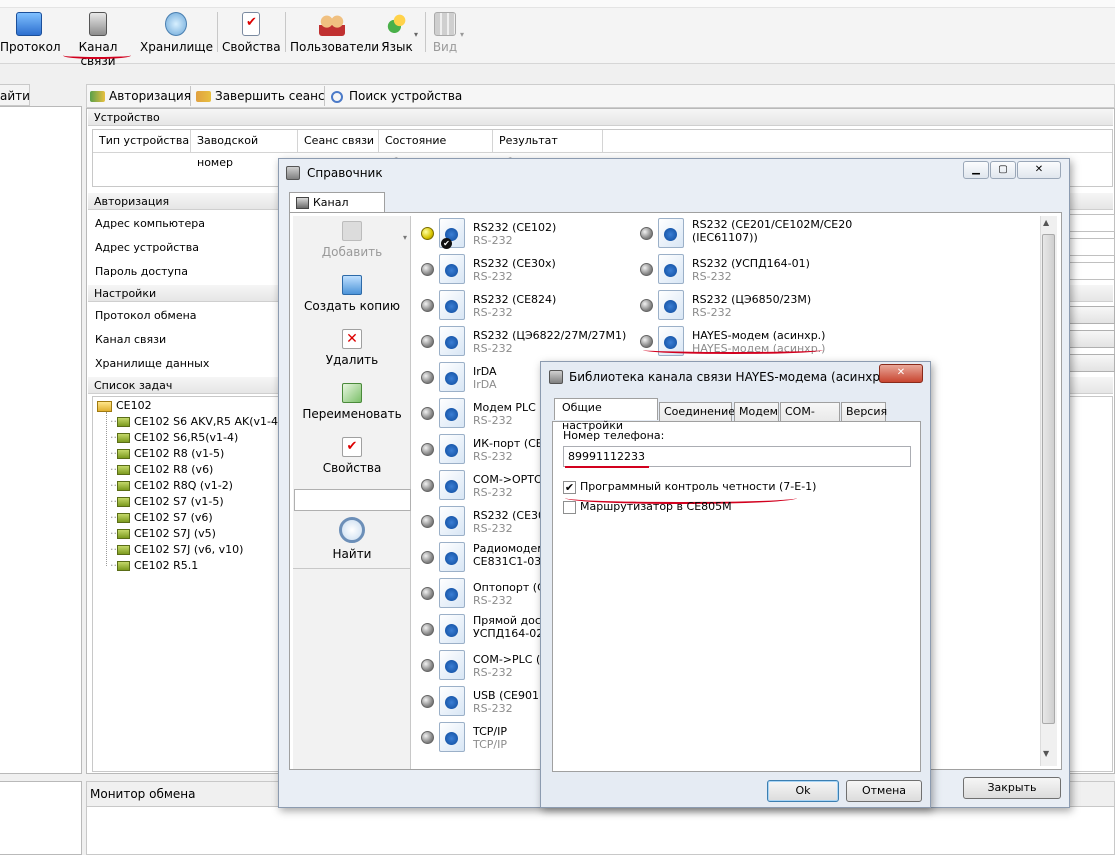  Describe the element at coordinates (397, 33) in the screenshot. I see `toolbar-language-button: Язык` at that location.